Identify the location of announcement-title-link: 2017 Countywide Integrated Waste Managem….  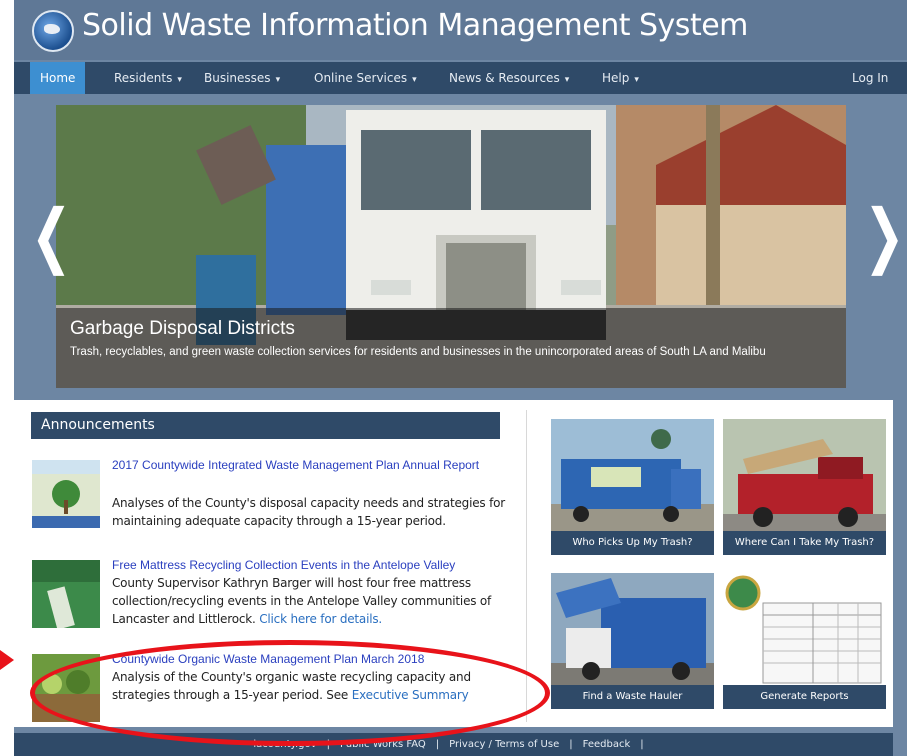
(322, 465).